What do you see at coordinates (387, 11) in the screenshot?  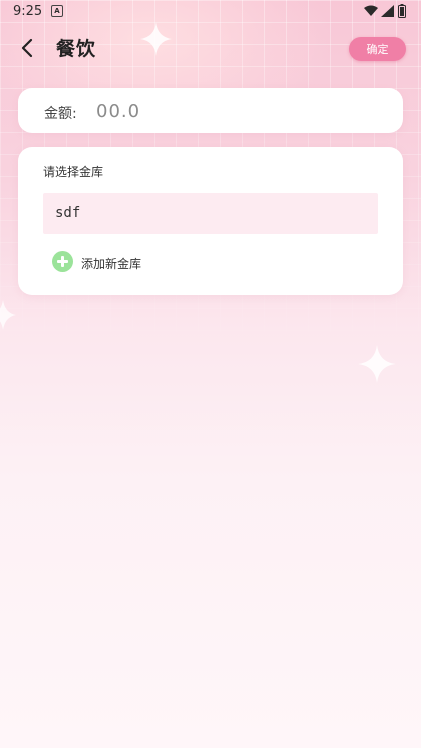 I see `signal-icon` at bounding box center [387, 11].